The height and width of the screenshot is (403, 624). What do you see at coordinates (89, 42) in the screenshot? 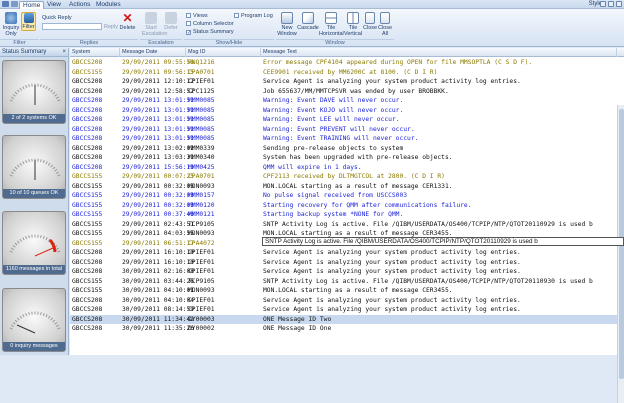
I see `replies-group-label: Replies` at bounding box center [89, 42].